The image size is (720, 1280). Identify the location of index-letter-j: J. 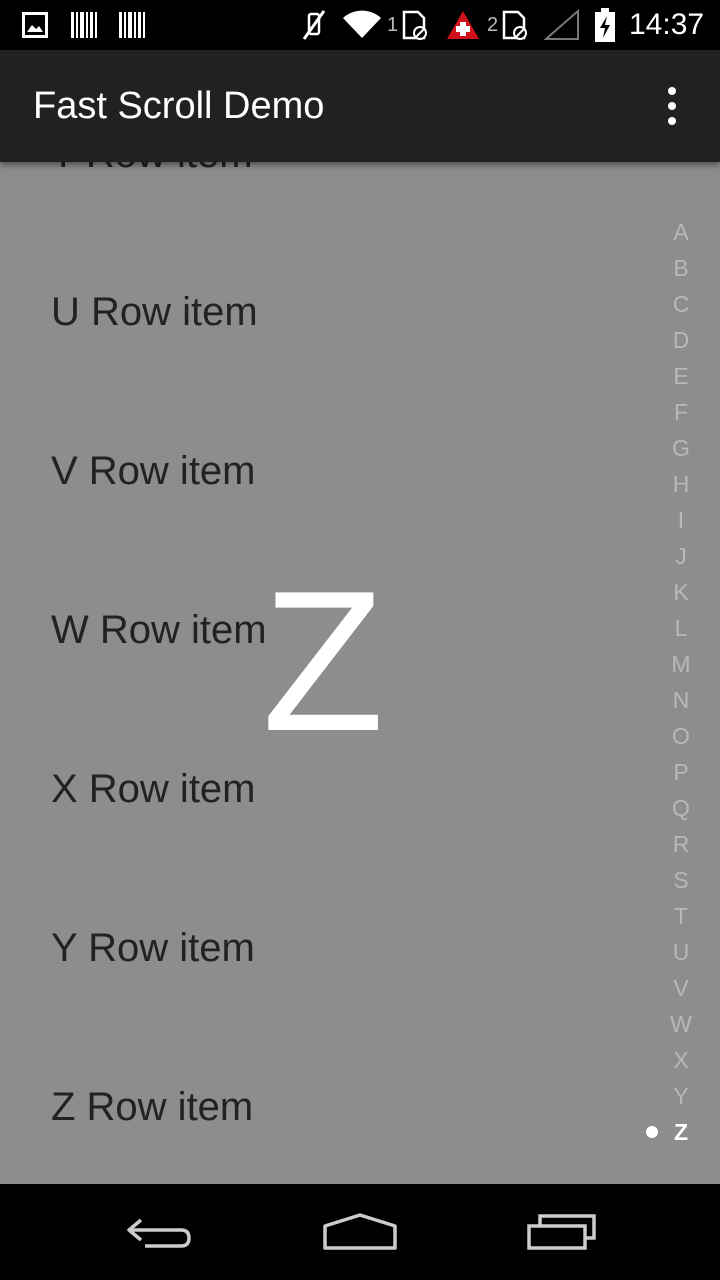
(681, 556).